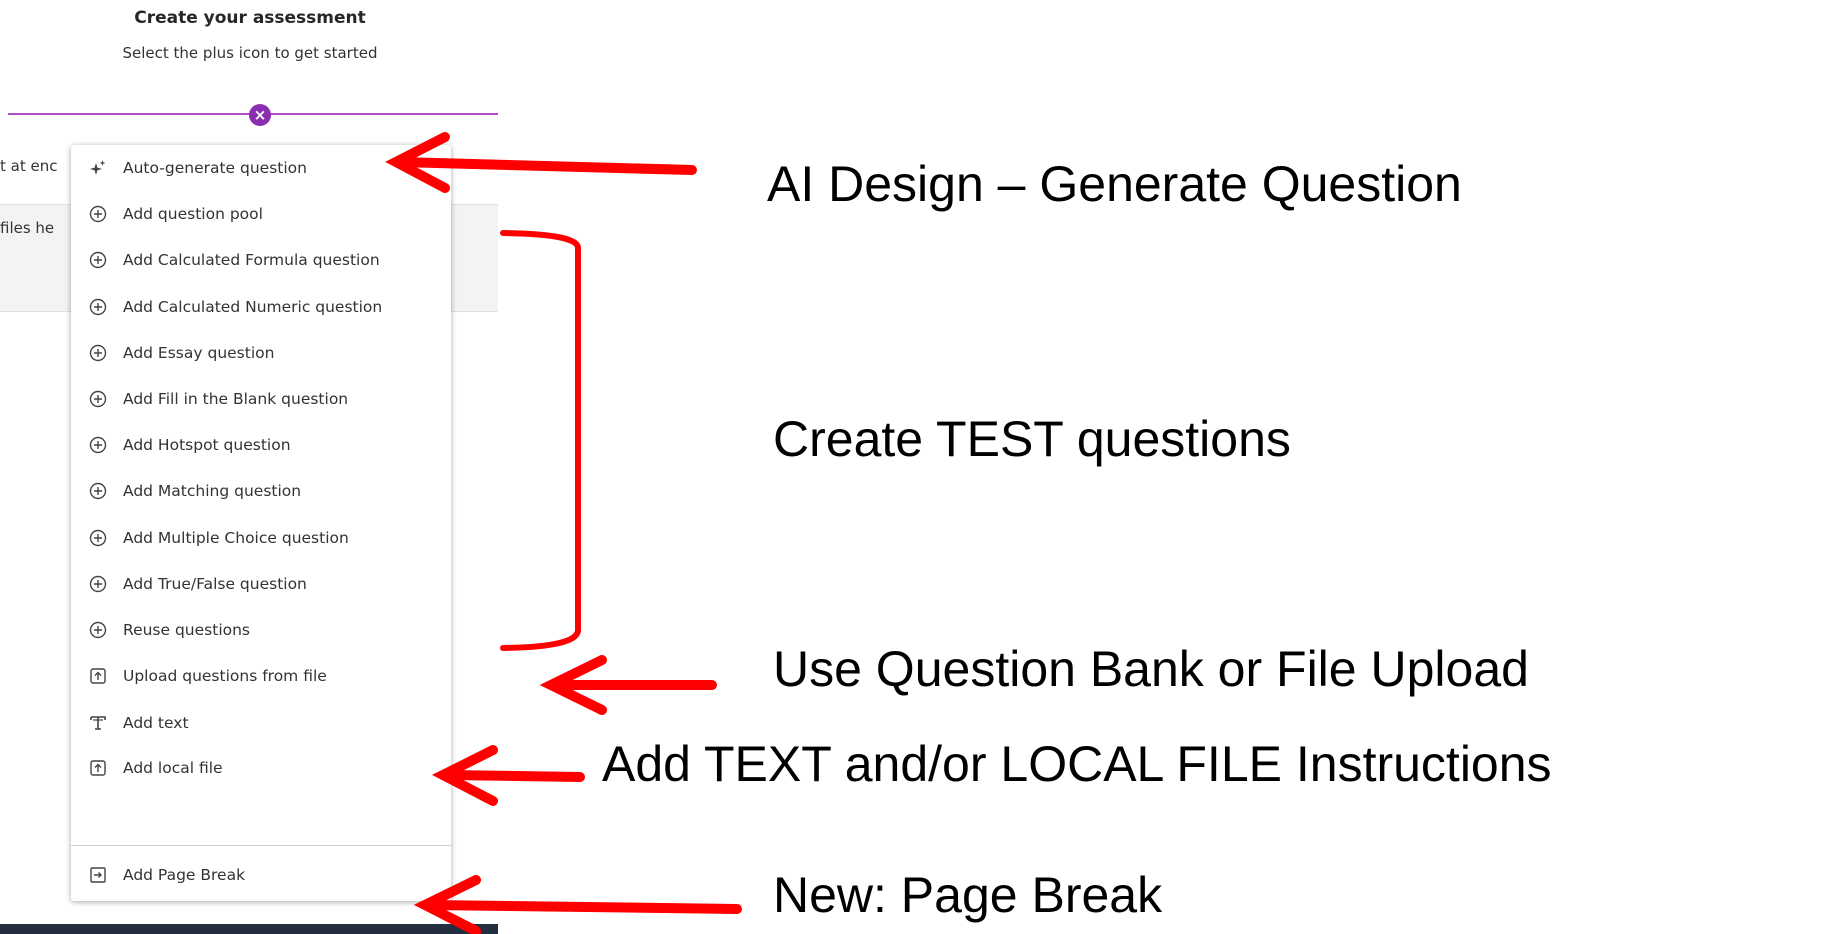 The image size is (1825, 934). I want to click on menu-item-label: Add text, so click(156, 723).